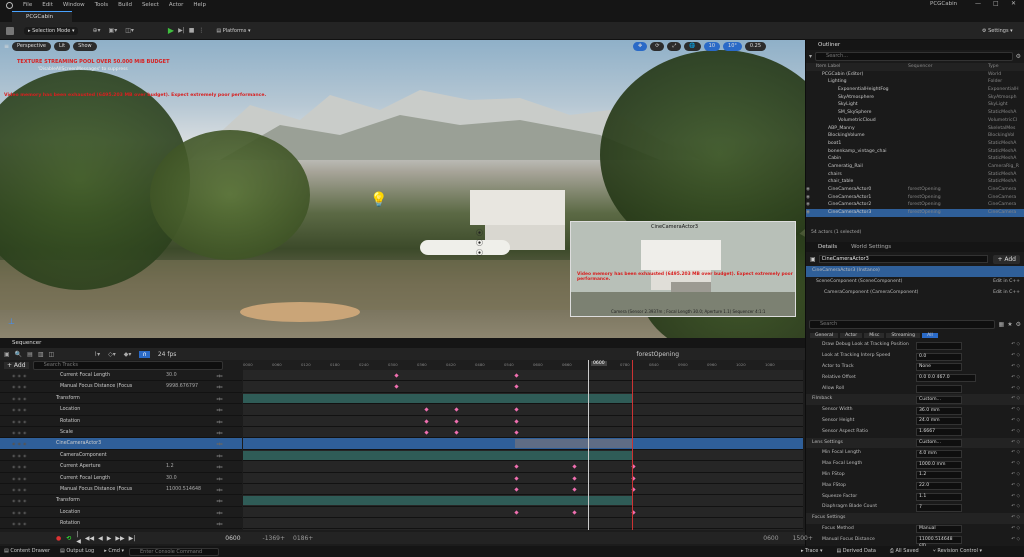 Image resolution: width=1024 pixels, height=557 pixels. What do you see at coordinates (915, 113) in the screenshot?
I see `outliner-row: SM_SkySphere StaticMeshA` at bounding box center [915, 113].